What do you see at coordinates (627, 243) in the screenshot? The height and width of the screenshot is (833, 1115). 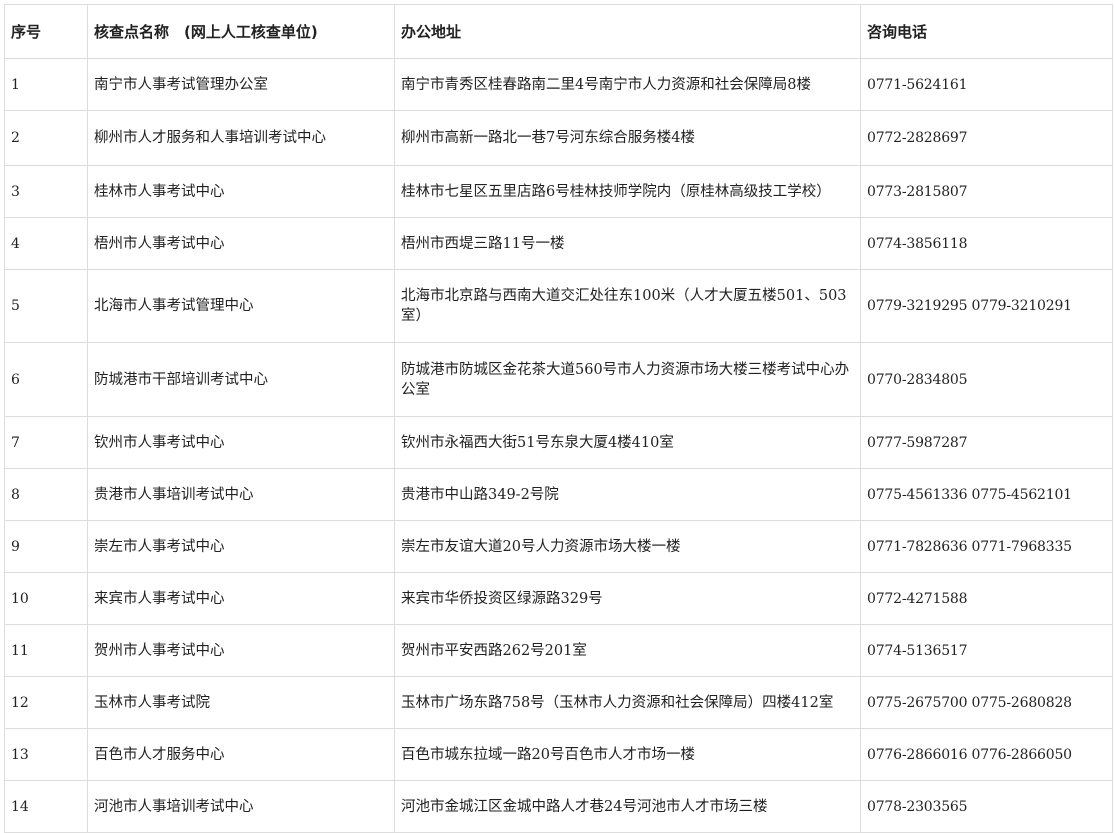 I see `row-address: 梧州市西堤三路11号一楼` at bounding box center [627, 243].